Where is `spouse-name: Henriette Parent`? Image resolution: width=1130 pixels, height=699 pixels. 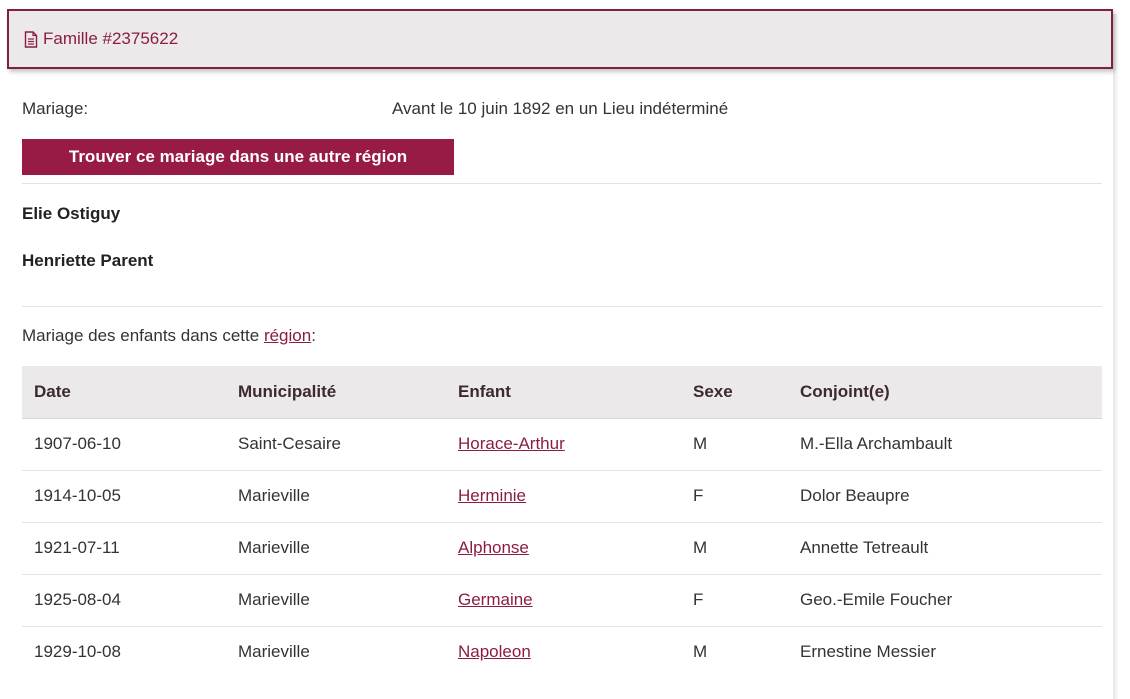
spouse-name: Henriette Parent is located at coordinates (88, 260).